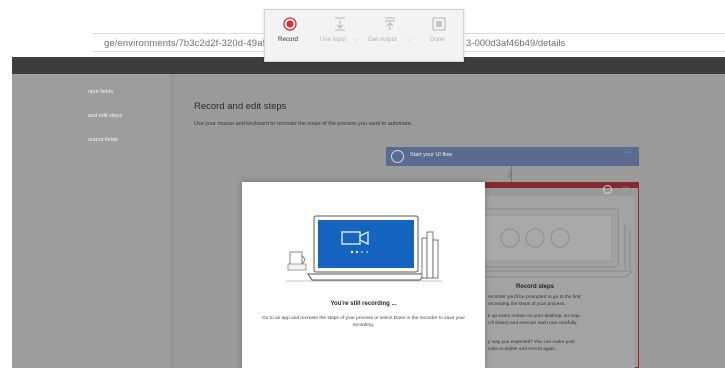 The height and width of the screenshot is (368, 725). I want to click on get-output-button: Get output, so click(382, 39).